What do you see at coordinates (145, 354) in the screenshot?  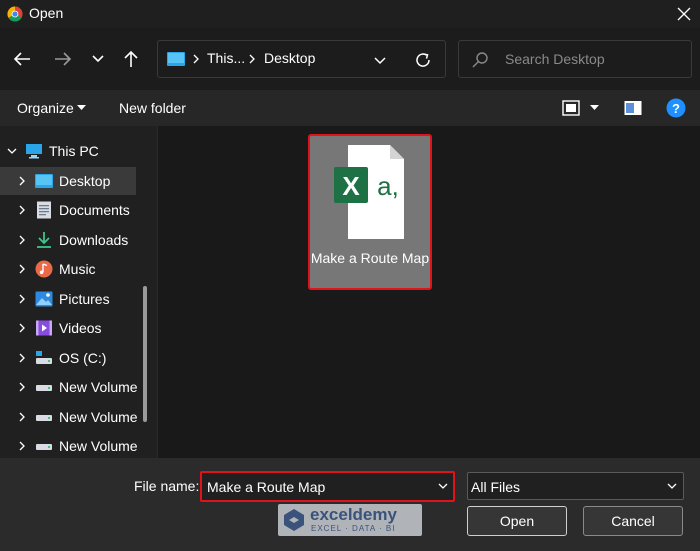 I see `sidebar-scrollbar` at bounding box center [145, 354].